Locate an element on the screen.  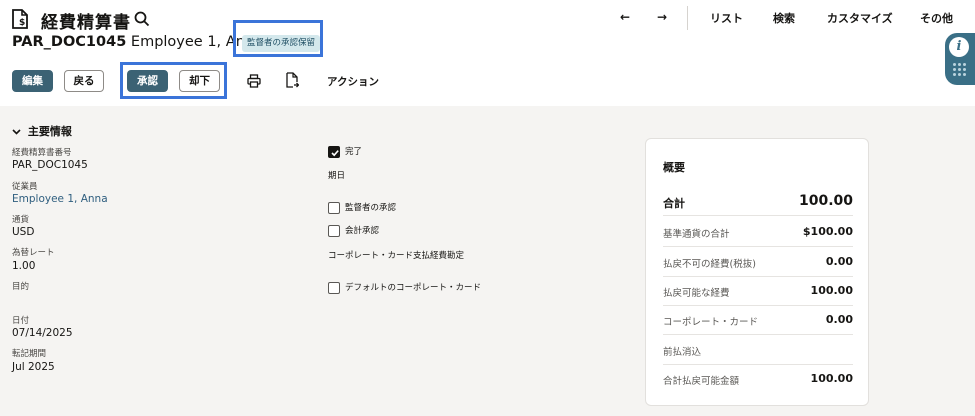
summary-label: 合計 is located at coordinates (674, 203).